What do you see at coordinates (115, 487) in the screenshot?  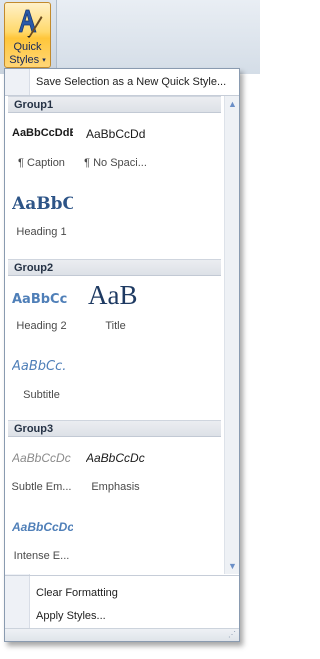 I see `style-name: Emphasis` at bounding box center [115, 487].